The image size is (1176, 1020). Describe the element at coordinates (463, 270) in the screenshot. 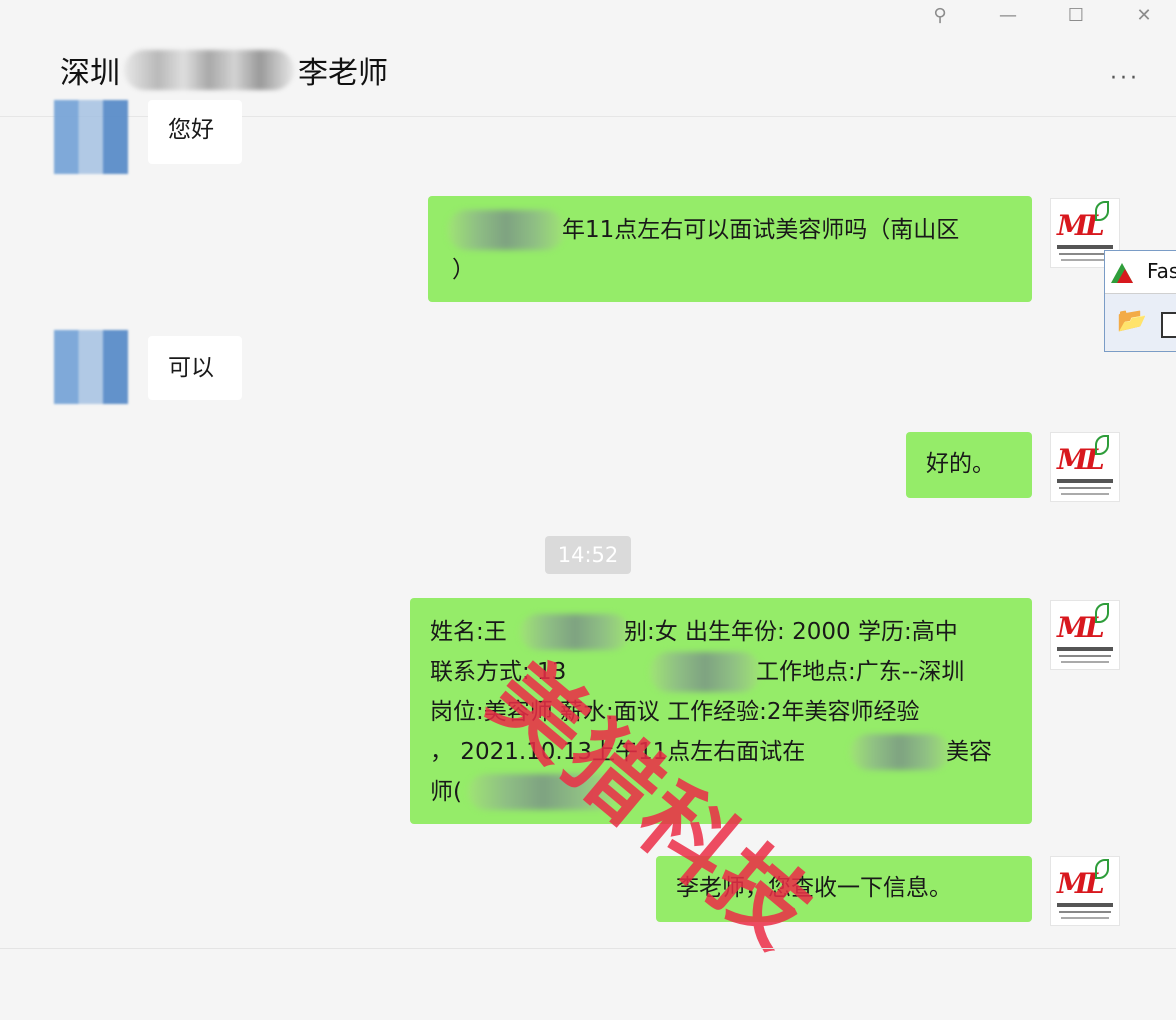

I see `message-text-line2: ）` at that location.